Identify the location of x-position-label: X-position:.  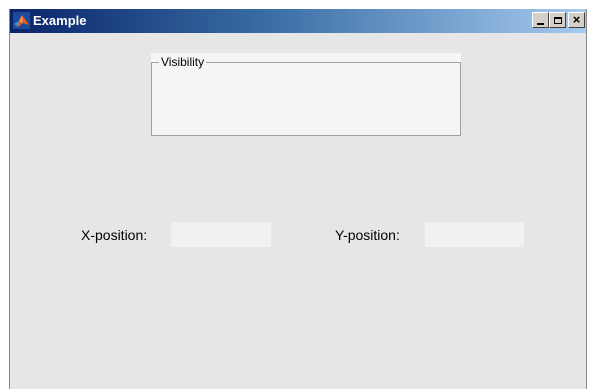
(114, 235).